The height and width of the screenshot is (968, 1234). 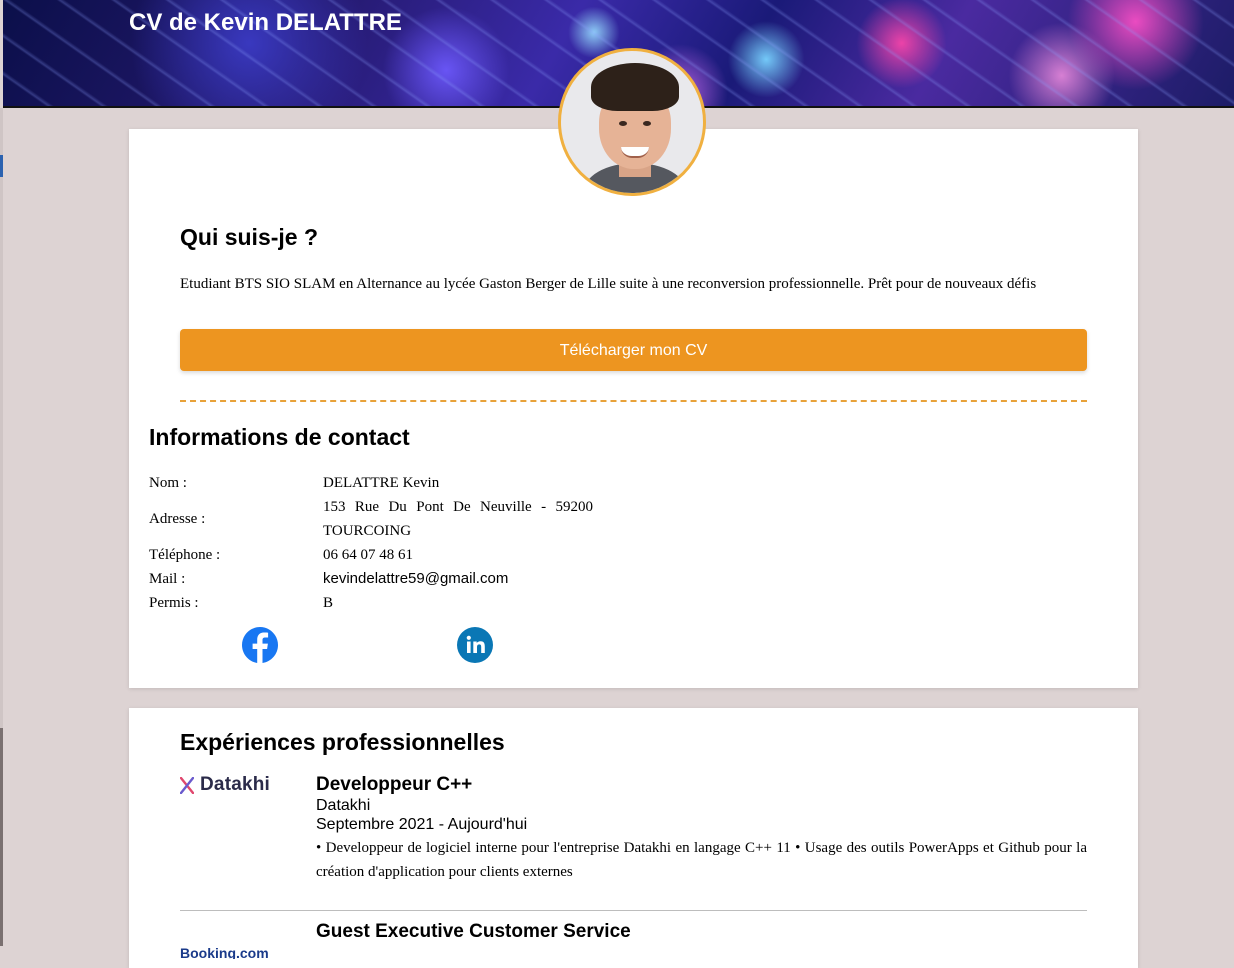 I want to click on contact-value: B, so click(x=328, y=603).